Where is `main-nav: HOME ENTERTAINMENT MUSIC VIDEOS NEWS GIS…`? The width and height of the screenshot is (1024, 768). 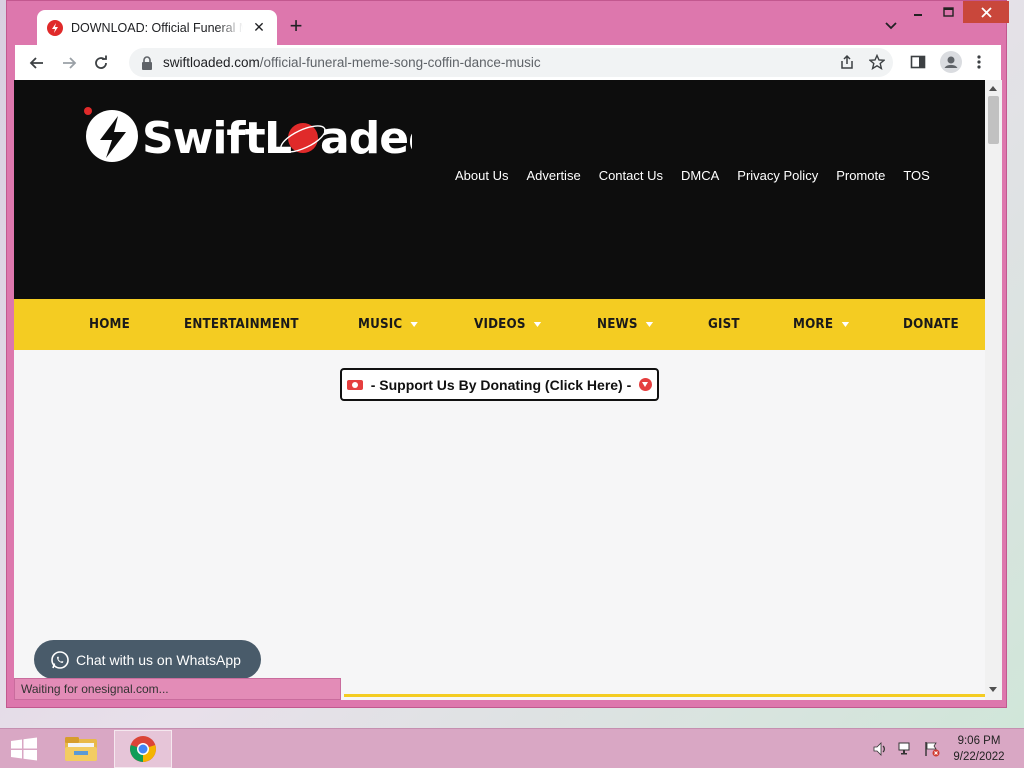
main-nav: HOME ENTERTAINMENT MUSIC VIDEOS NEWS GIS… is located at coordinates (499, 324).